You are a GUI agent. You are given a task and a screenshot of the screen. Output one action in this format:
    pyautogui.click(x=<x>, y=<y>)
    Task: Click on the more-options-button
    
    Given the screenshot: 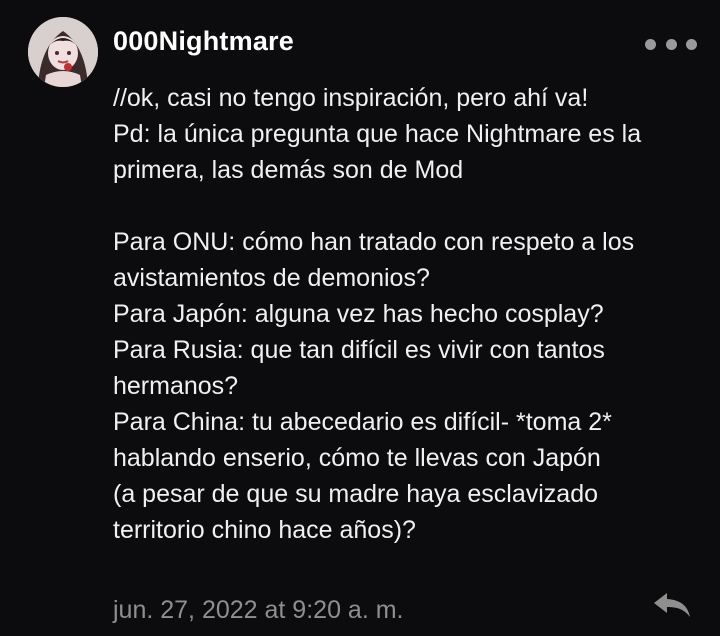 What is the action you would take?
    pyautogui.click(x=671, y=44)
    